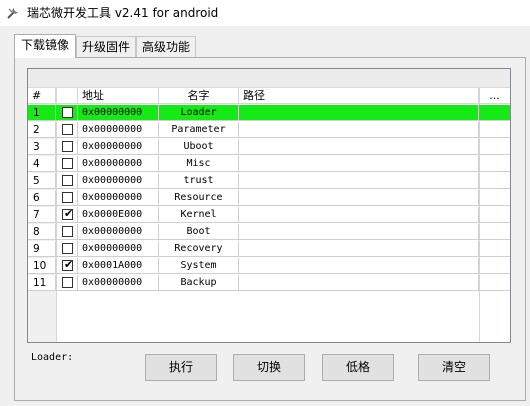 Image resolution: width=530 pixels, height=406 pixels. What do you see at coordinates (359, 96) in the screenshot?
I see `header-path: 路径` at bounding box center [359, 96].